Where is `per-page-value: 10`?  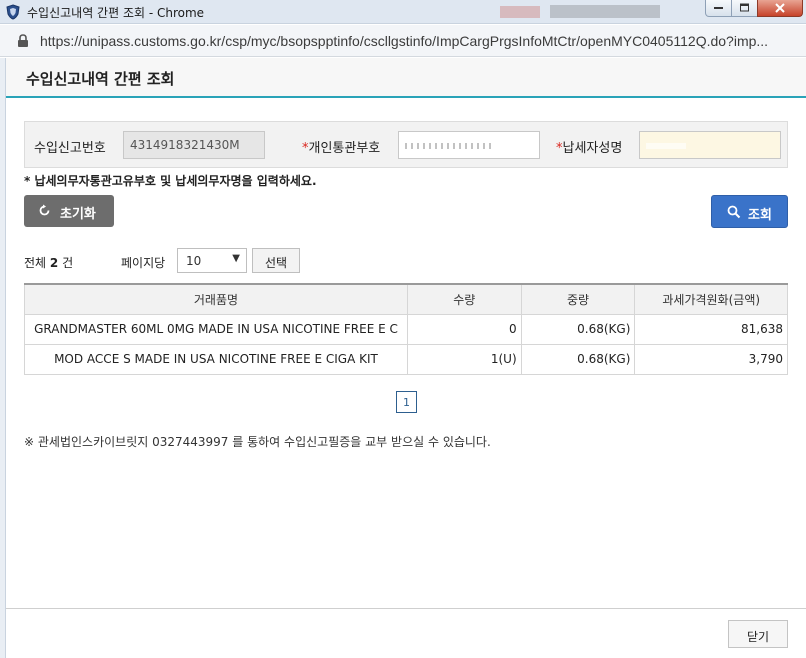 per-page-value: 10 is located at coordinates (194, 261).